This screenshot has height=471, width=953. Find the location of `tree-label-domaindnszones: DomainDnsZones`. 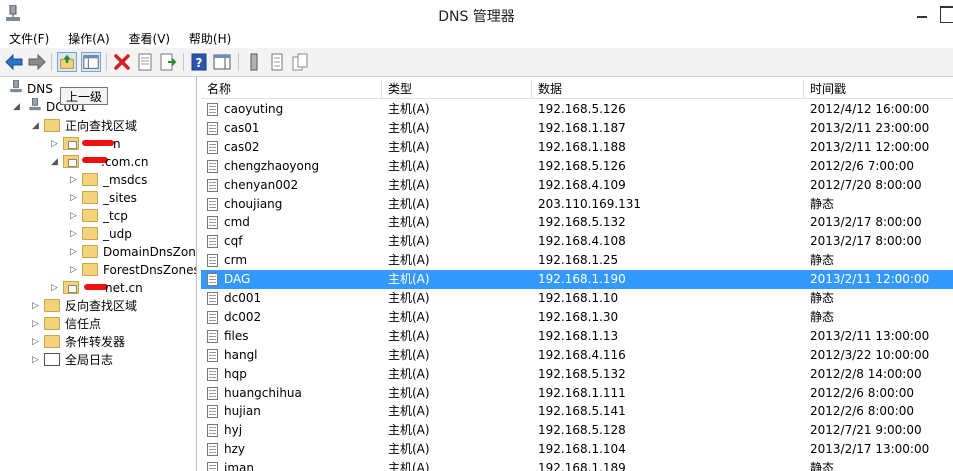

tree-label-domaindnszones: DomainDnsZones is located at coordinates (149, 252).